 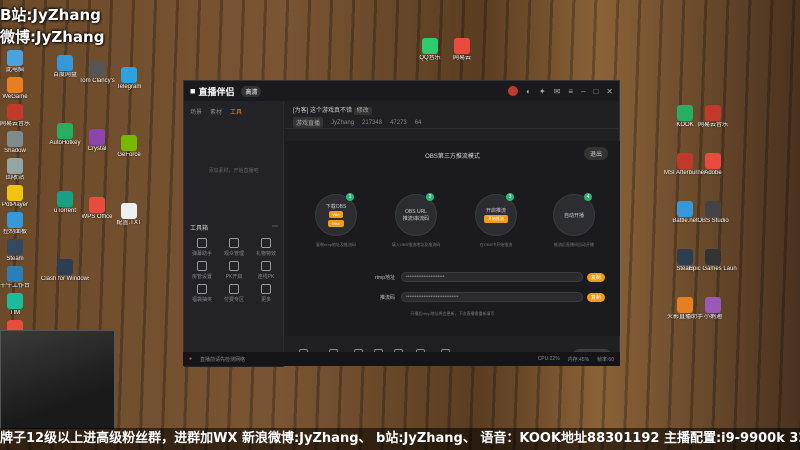 I want to click on desktop-icon-label: Epic Games Launcher, so click(x=713, y=269).